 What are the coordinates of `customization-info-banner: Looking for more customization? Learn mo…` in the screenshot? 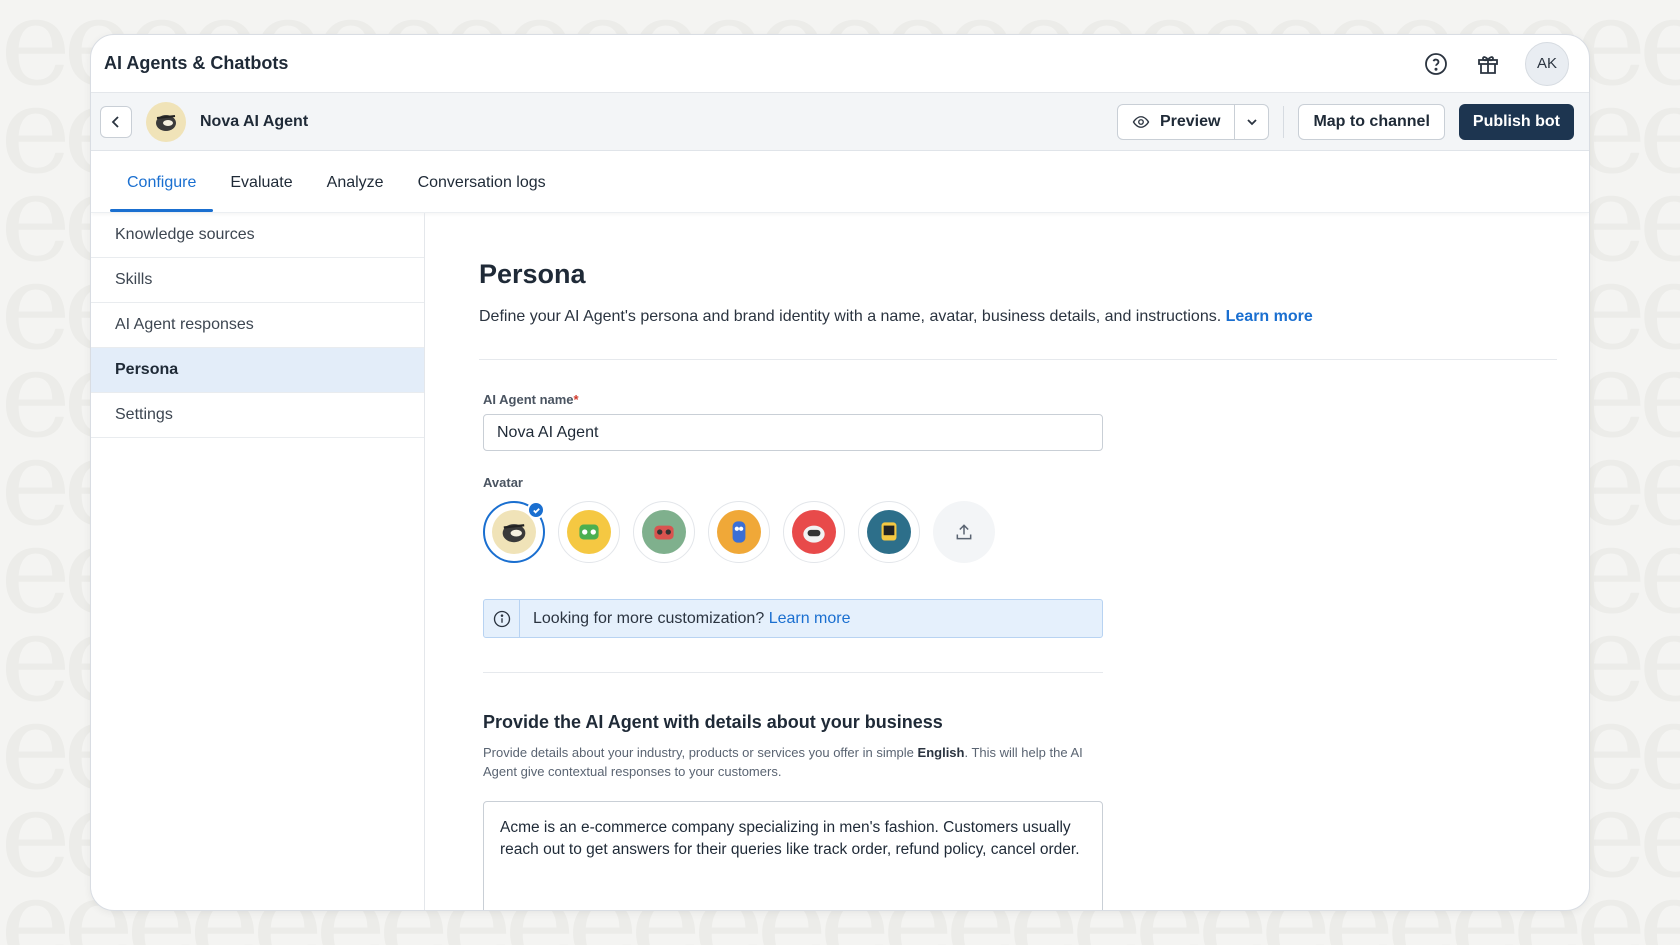 It's located at (793, 618).